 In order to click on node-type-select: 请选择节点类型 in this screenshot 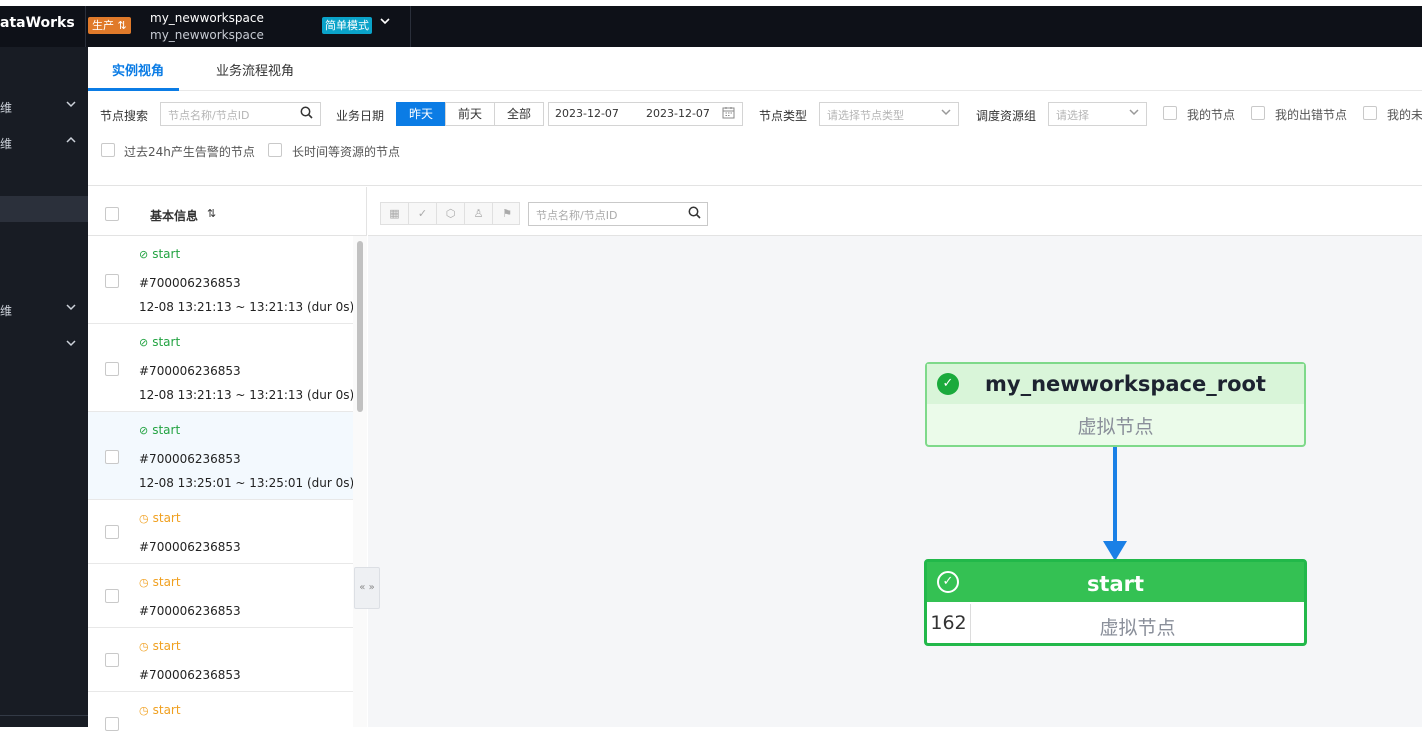, I will do `click(889, 114)`.